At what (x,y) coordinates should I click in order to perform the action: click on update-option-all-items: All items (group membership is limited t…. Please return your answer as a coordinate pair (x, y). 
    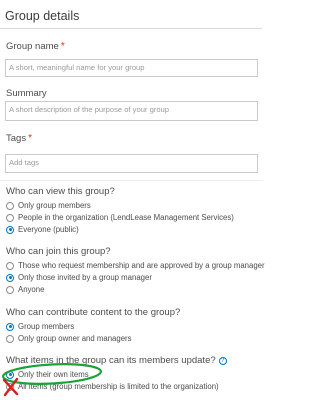
    Looking at the image, I should click on (112, 386).